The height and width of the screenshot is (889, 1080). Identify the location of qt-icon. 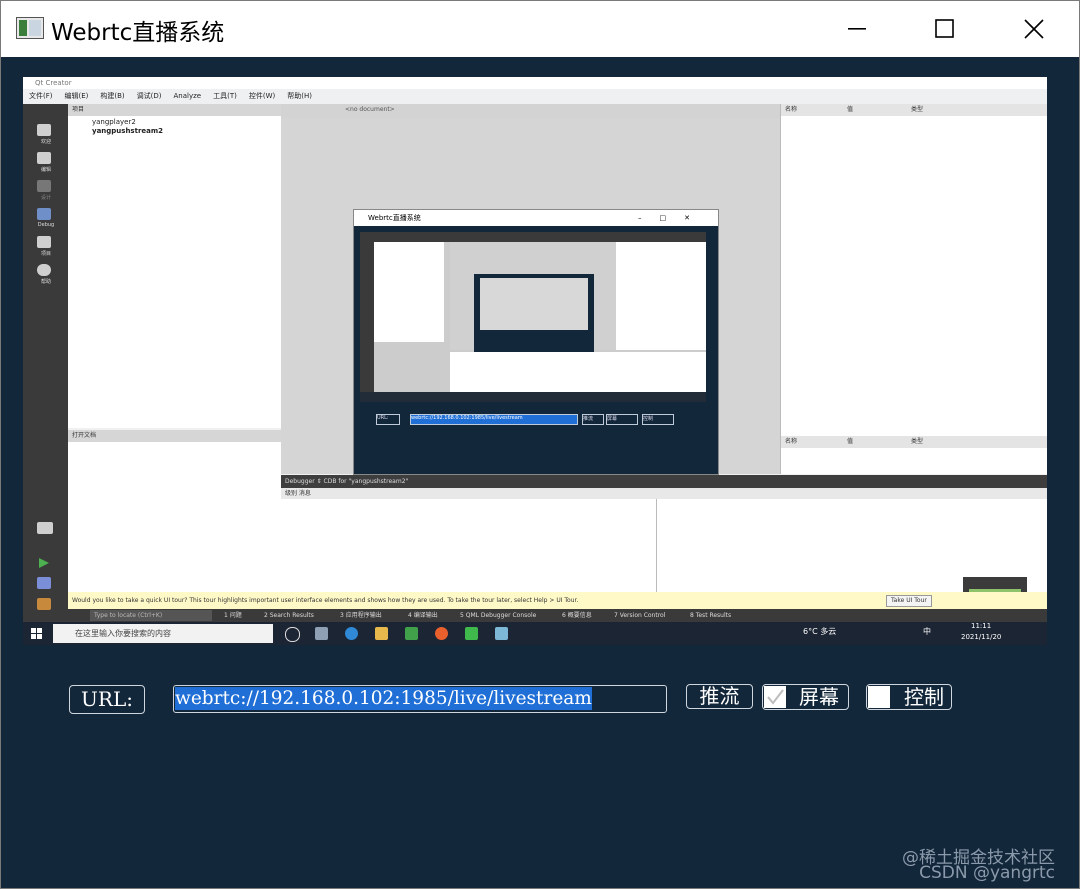
(411, 633).